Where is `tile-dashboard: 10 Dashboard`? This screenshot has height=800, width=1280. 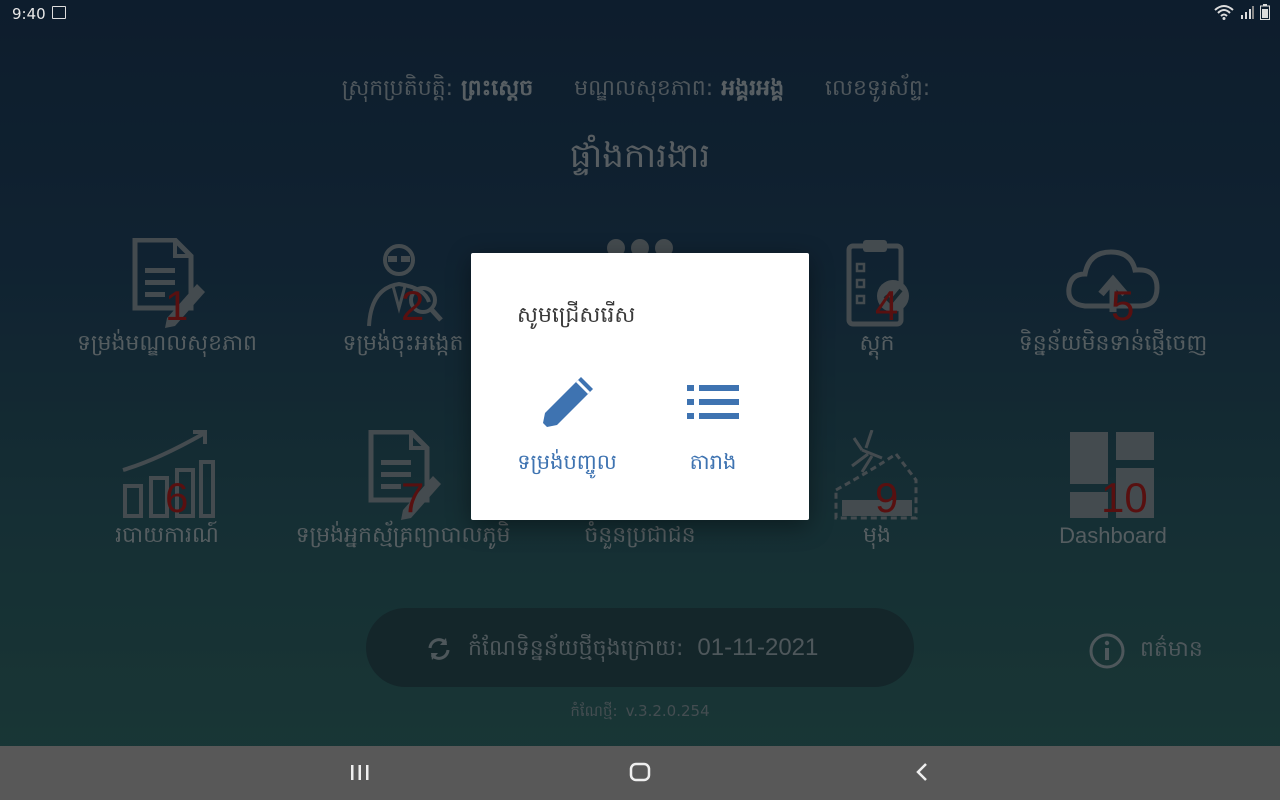
tile-dashboard: 10 Dashboard is located at coordinates (1113, 505).